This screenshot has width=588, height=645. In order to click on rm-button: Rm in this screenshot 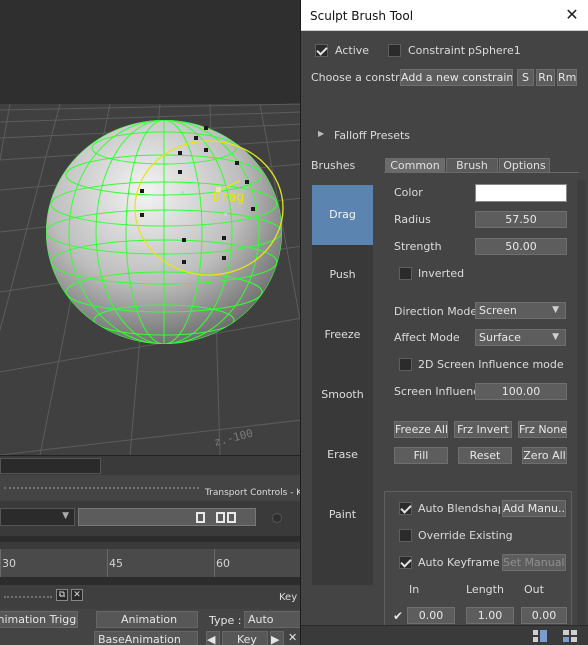, I will do `click(567, 77)`.